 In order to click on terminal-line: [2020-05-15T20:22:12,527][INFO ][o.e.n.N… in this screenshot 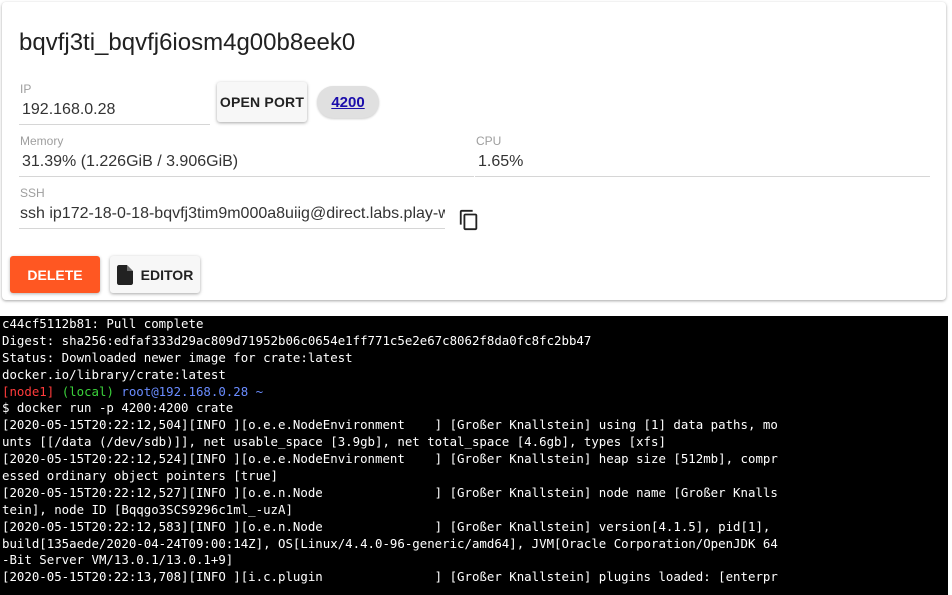, I will do `click(390, 492)`.